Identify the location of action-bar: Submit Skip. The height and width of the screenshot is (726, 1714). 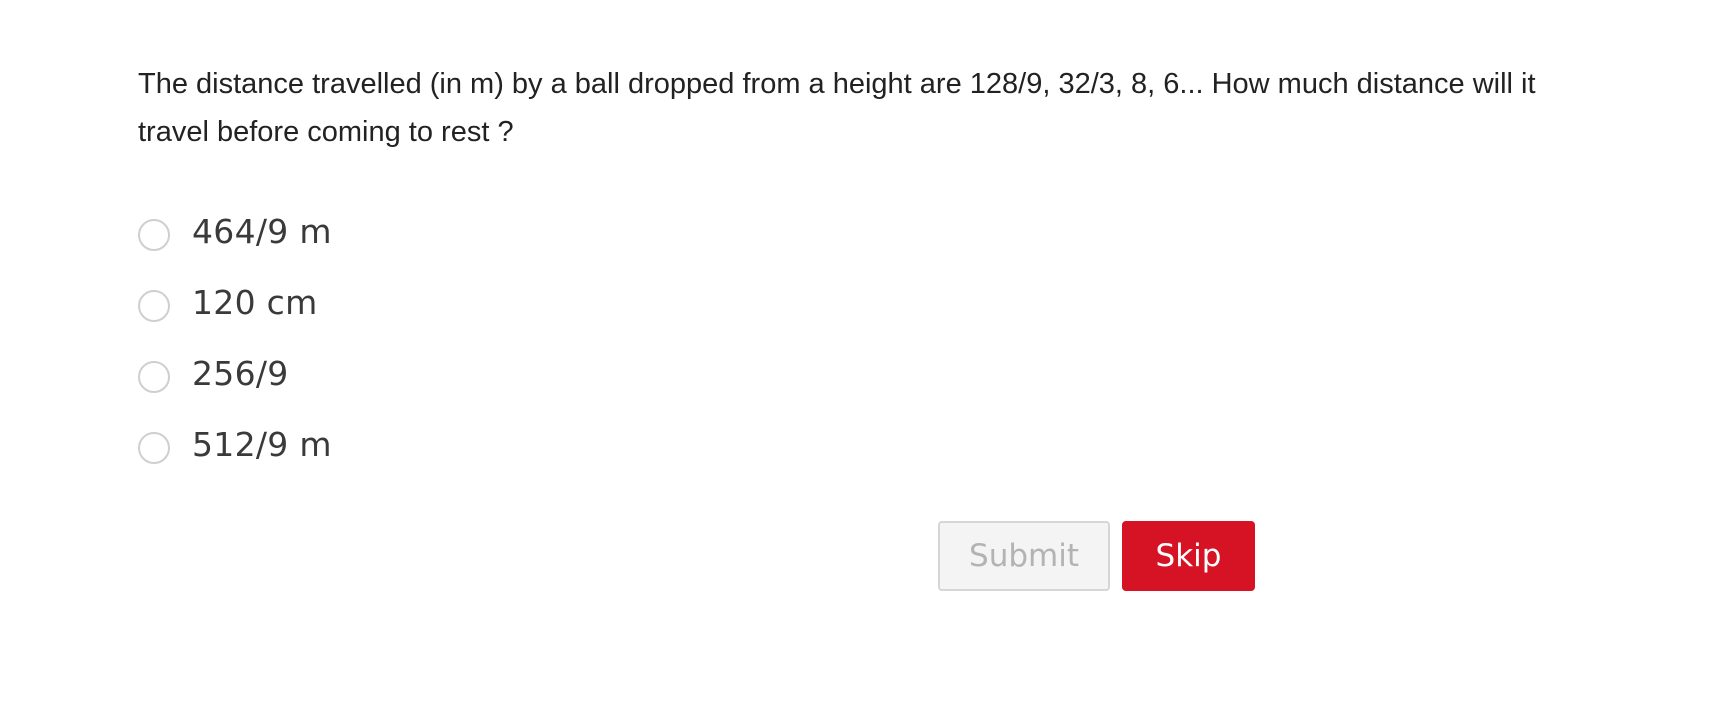
(1096, 556).